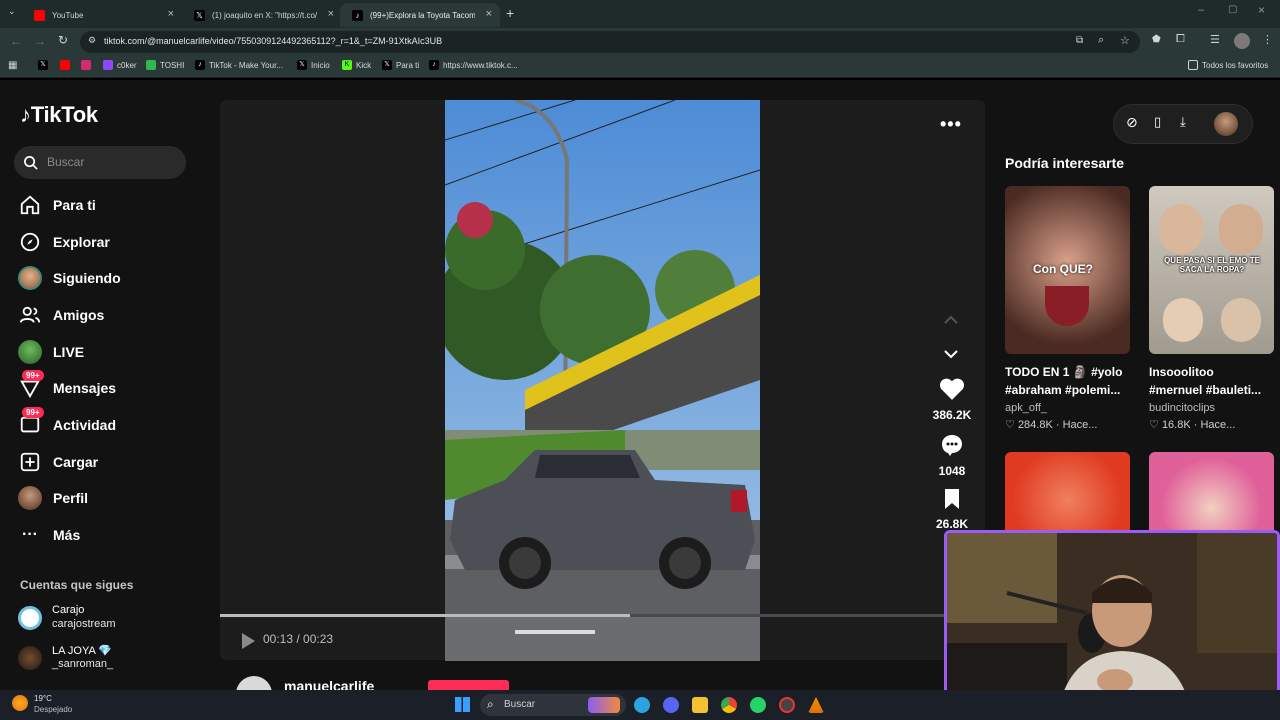 The image size is (1280, 720). What do you see at coordinates (951, 319) in the screenshot?
I see `previous-video-icon` at bounding box center [951, 319].